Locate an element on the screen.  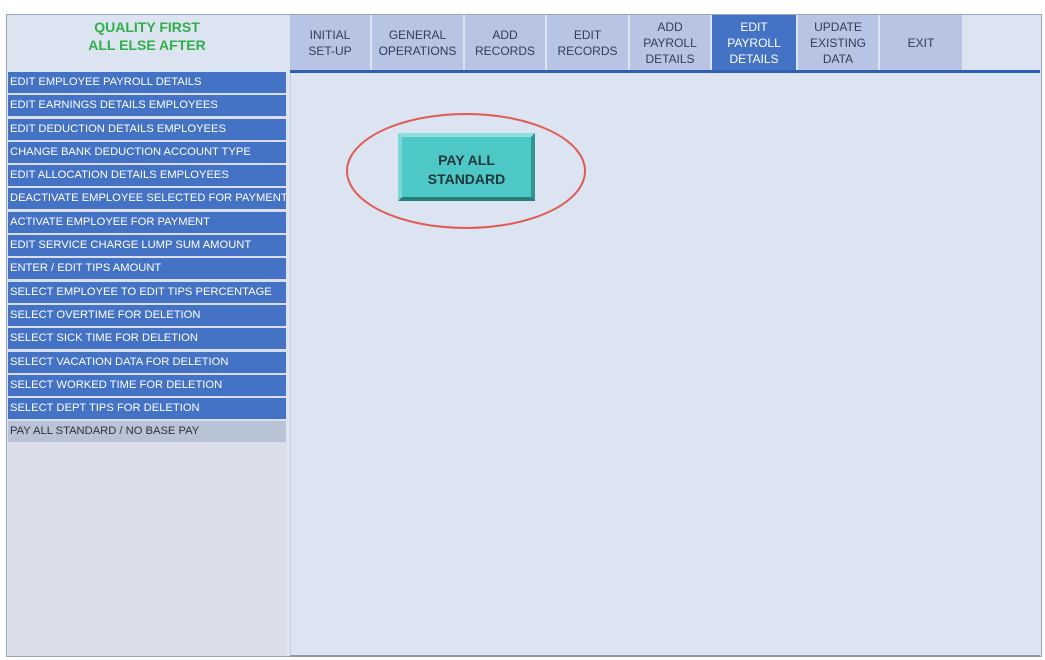
pay-button-line-1: PAY ALL is located at coordinates (466, 160).